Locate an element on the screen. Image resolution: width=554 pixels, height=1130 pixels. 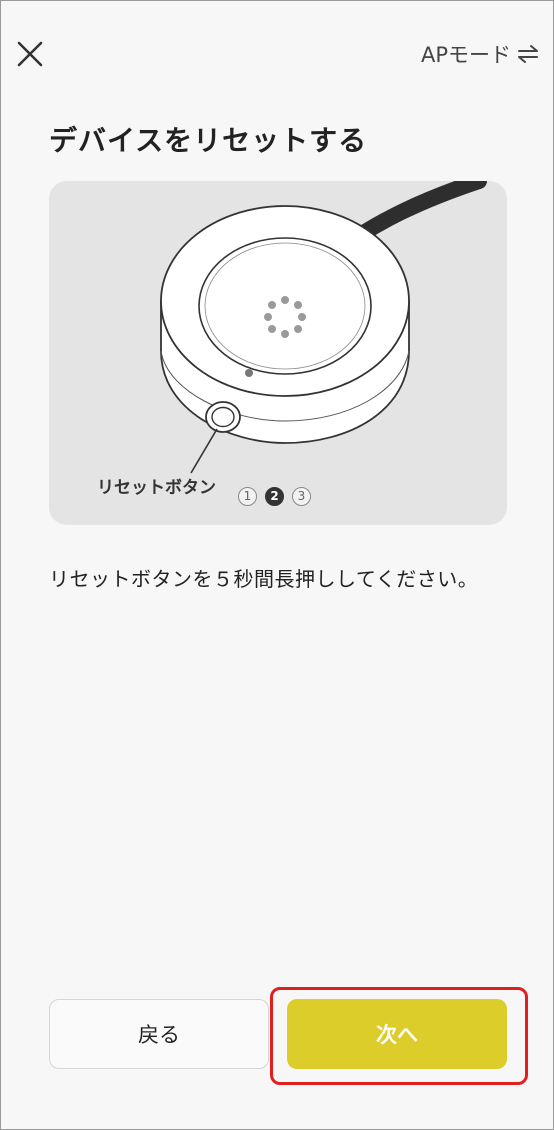
ap-mode-toggle: APモード is located at coordinates (480, 54).